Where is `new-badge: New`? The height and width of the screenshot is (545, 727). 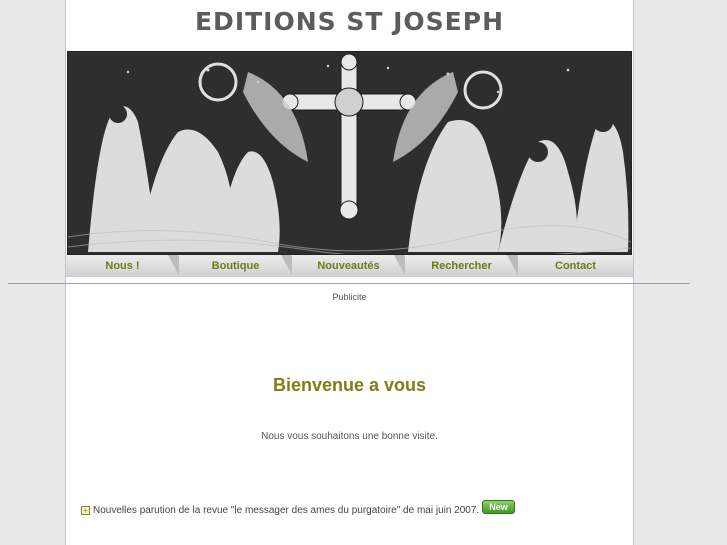 new-badge: New is located at coordinates (498, 507).